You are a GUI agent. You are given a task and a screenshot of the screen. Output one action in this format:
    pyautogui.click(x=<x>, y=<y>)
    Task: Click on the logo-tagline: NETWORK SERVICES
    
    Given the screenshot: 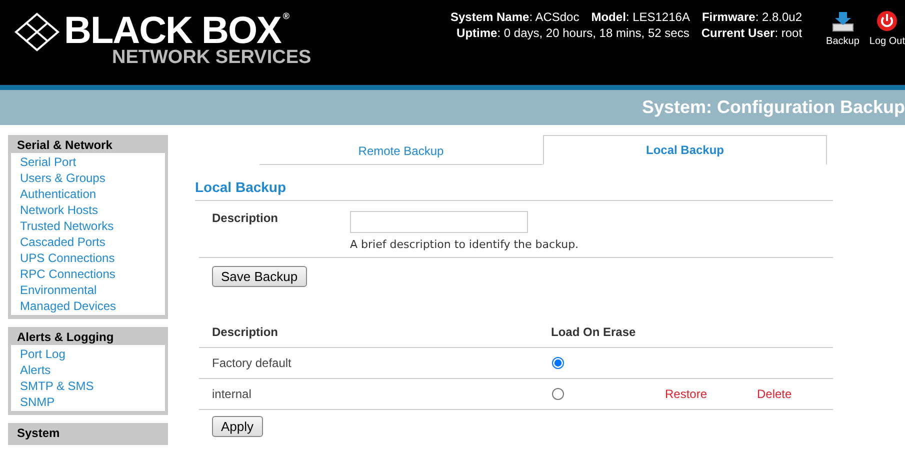 What is the action you would take?
    pyautogui.click(x=211, y=57)
    